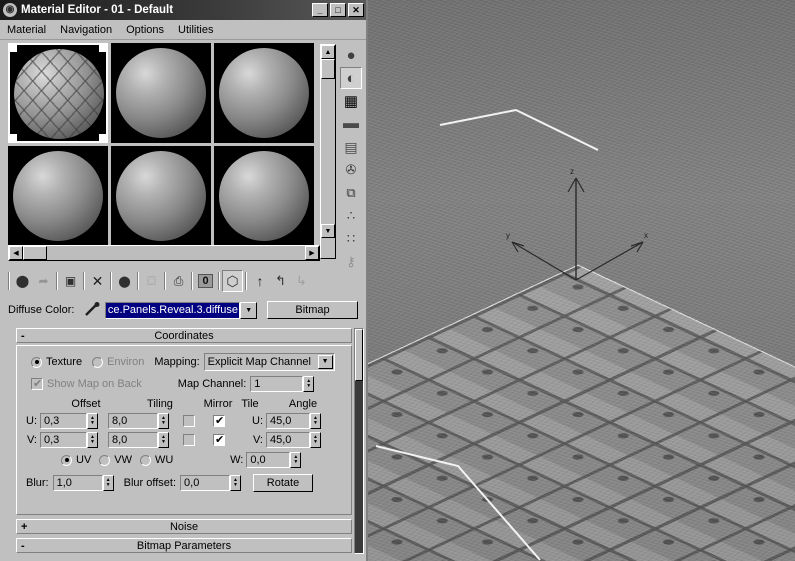 The height and width of the screenshot is (561, 795). What do you see at coordinates (328, 52) in the screenshot?
I see `scroll-up-icon: ▲` at bounding box center [328, 52].